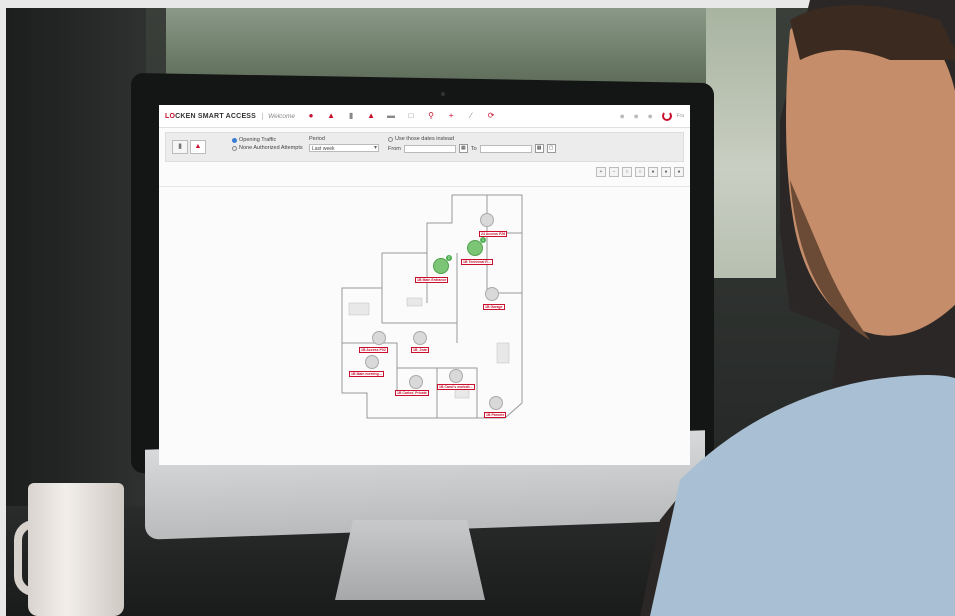  What do you see at coordinates (443, 94) in the screenshot?
I see `camera-dot` at bounding box center [443, 94].